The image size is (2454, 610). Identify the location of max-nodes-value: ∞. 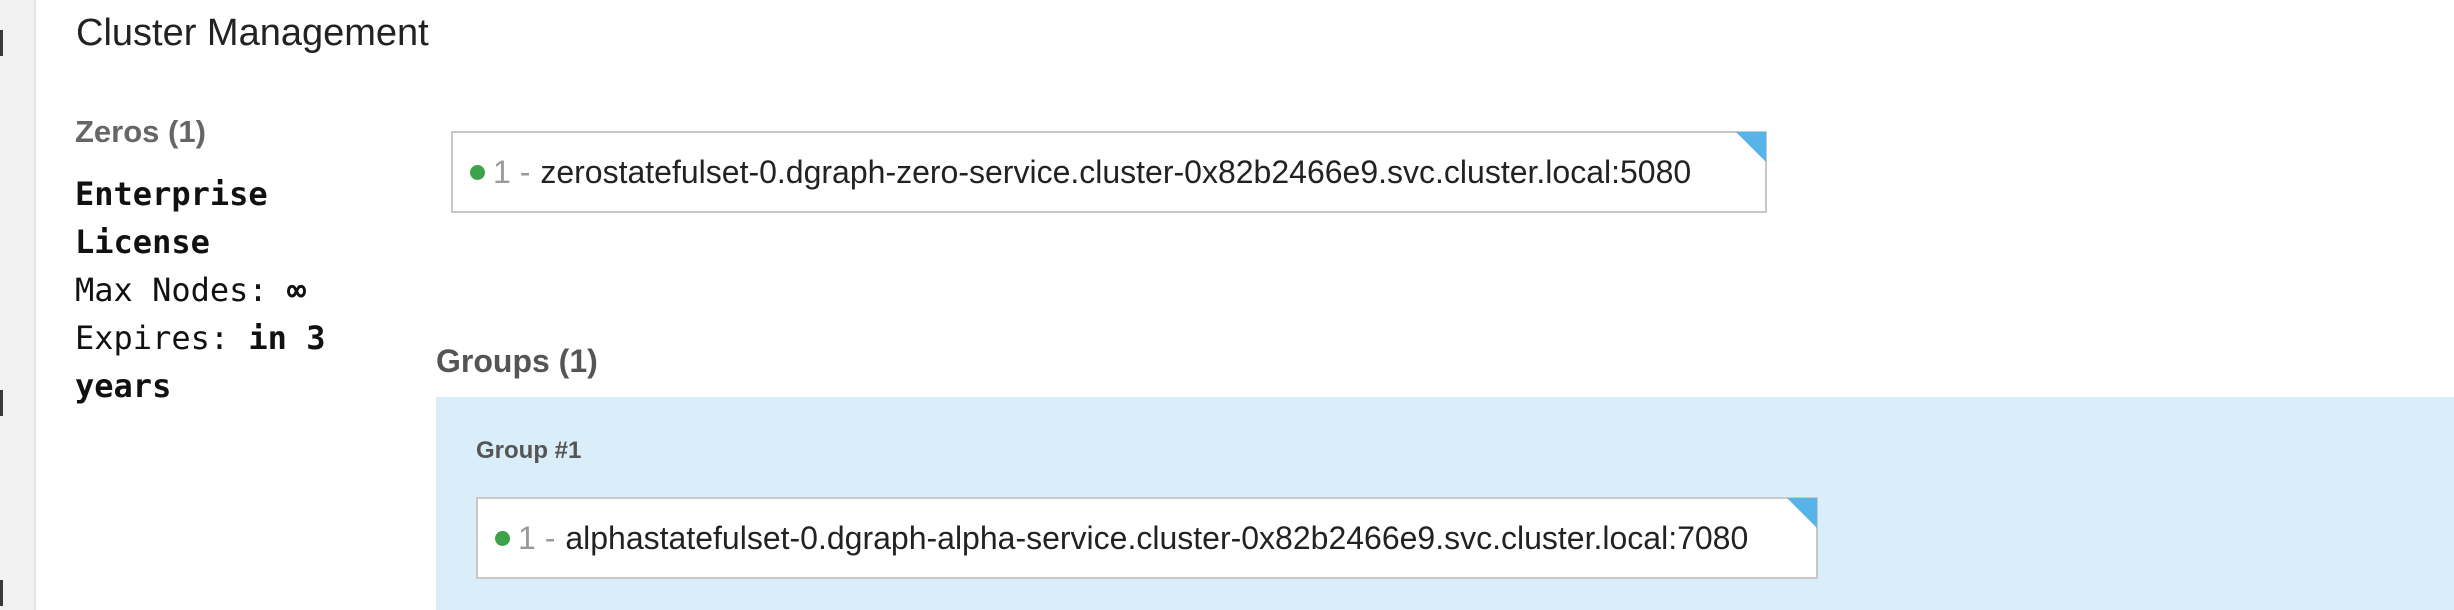
(296, 290).